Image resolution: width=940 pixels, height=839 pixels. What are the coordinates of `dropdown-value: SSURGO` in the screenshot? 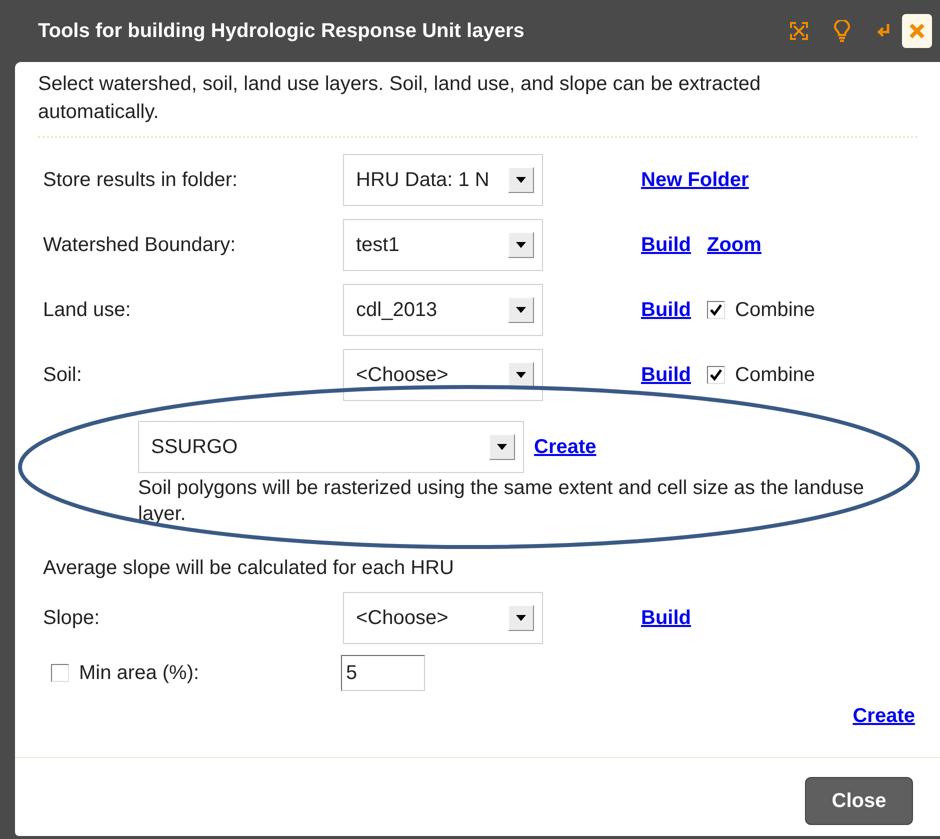 It's located at (194, 447).